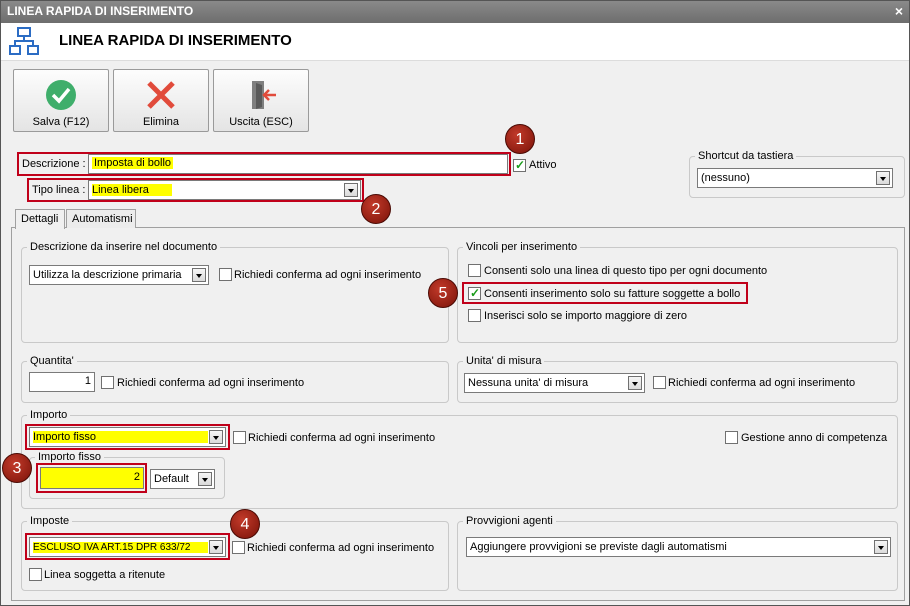  What do you see at coordinates (35, 574) in the screenshot?
I see `ritenute-checkbox` at bounding box center [35, 574].